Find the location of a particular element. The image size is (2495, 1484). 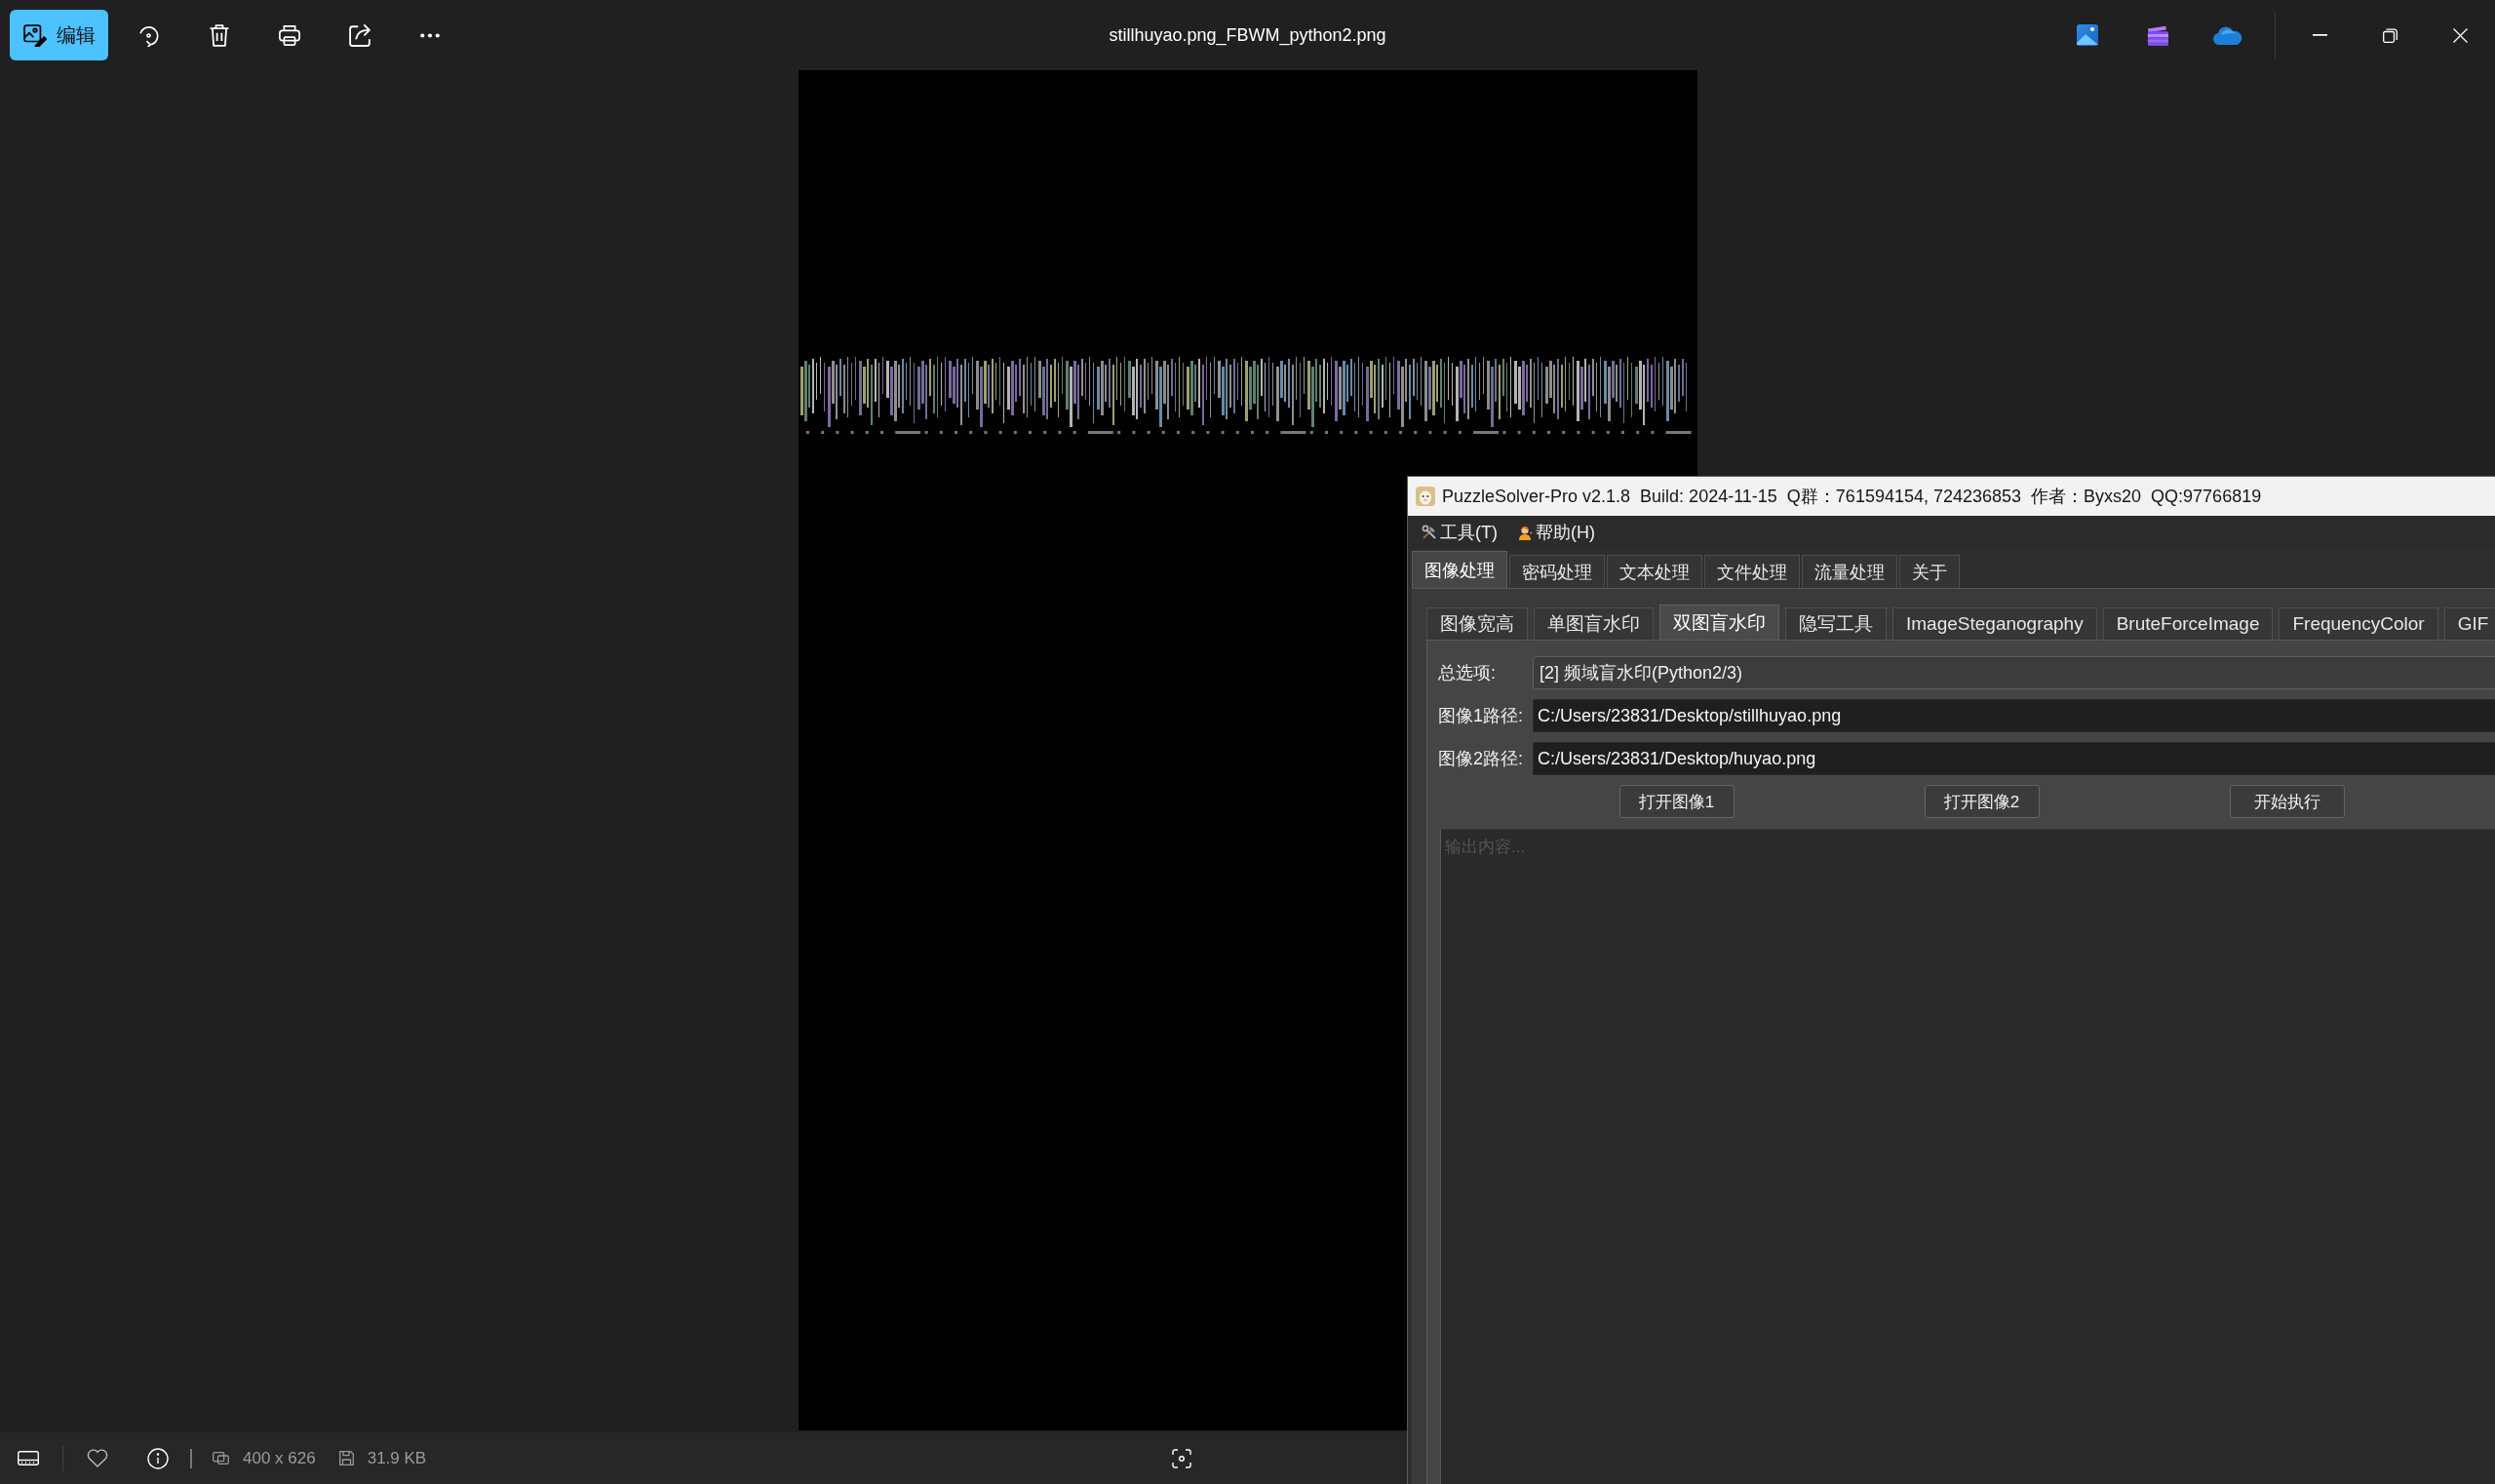

printer-icon is located at coordinates (289, 35).